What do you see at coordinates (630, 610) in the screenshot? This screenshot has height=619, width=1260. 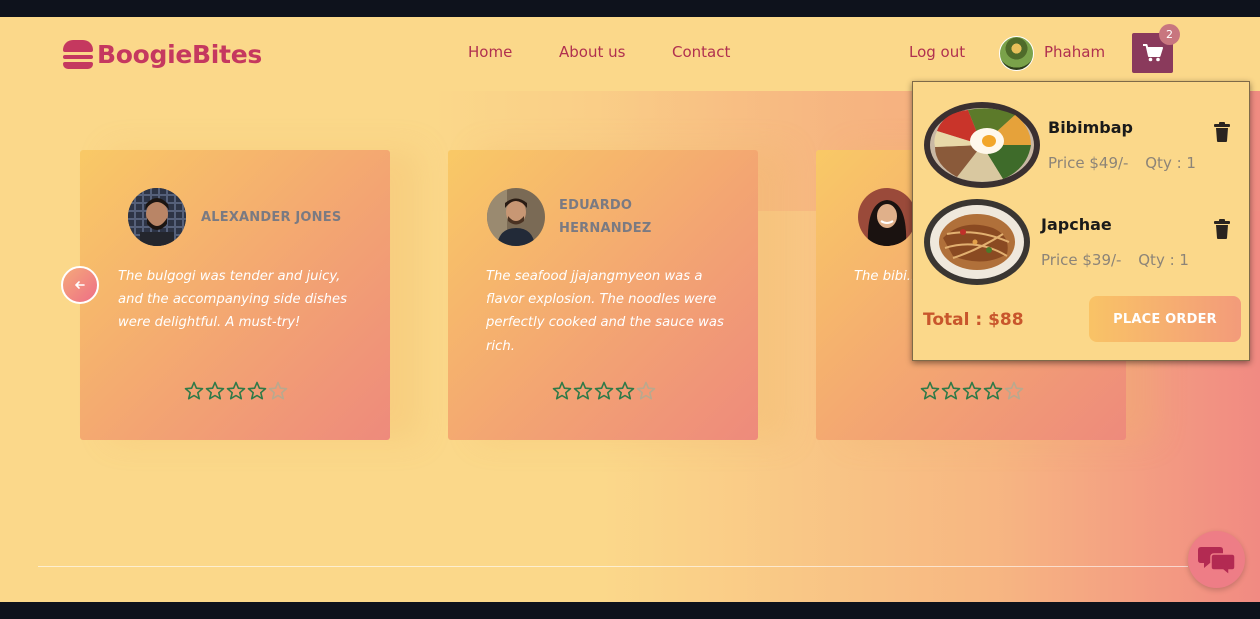 I see `browser-bottom-bar` at bounding box center [630, 610].